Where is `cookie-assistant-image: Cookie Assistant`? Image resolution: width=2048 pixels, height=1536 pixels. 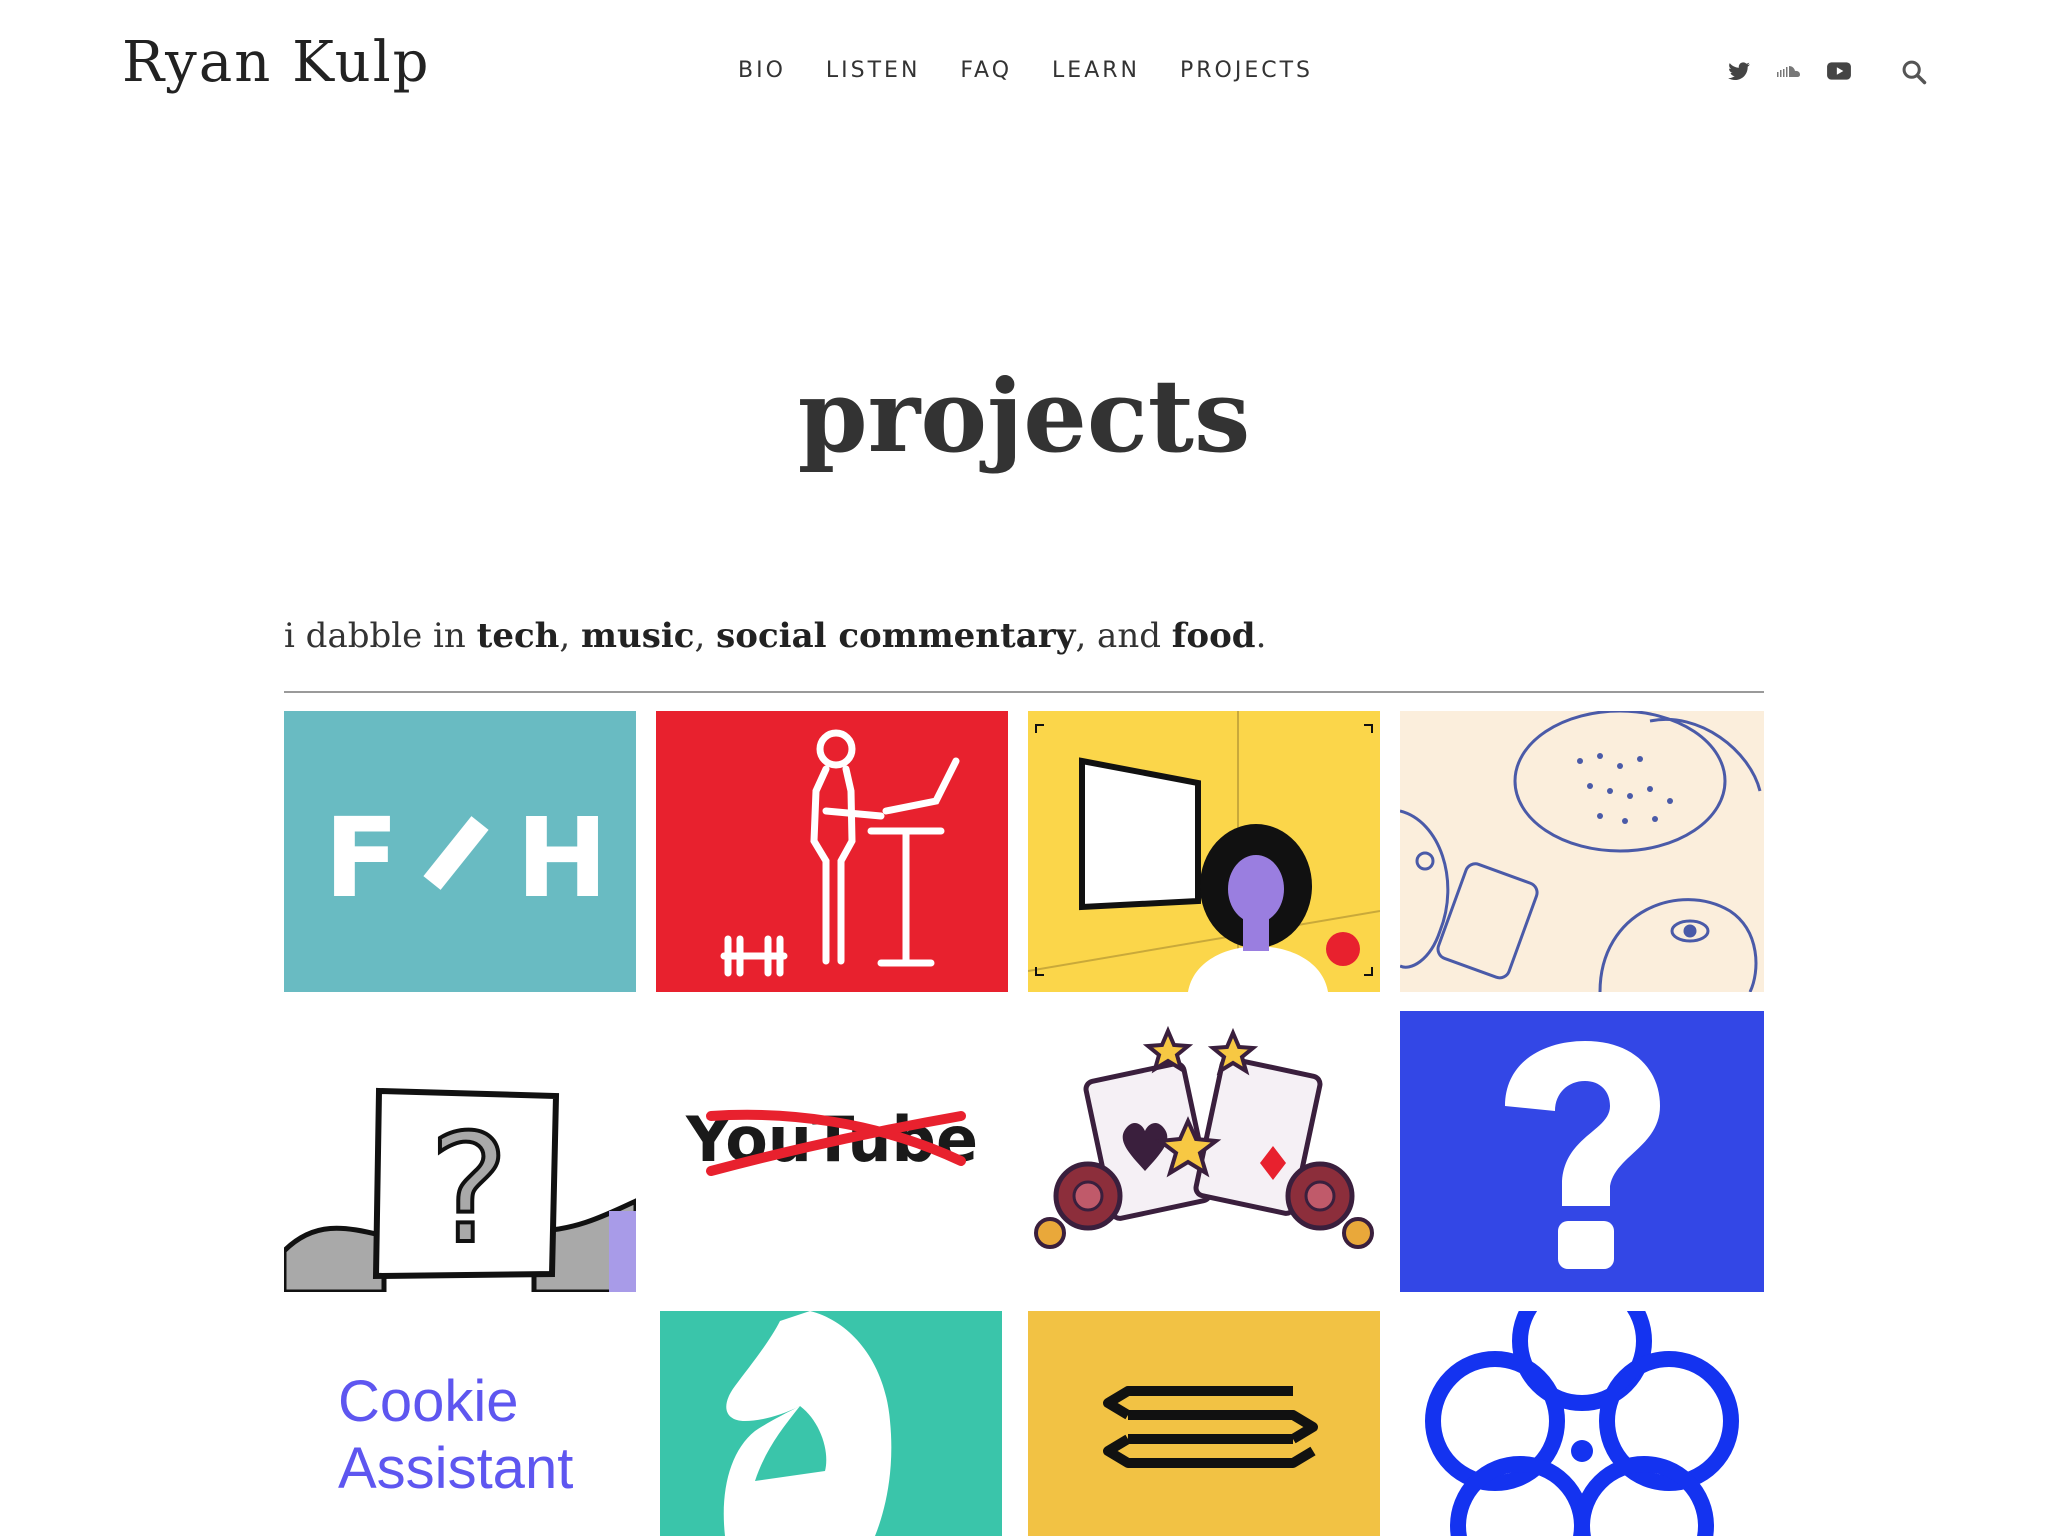 cookie-assistant-image: Cookie Assistant is located at coordinates (460, 1423).